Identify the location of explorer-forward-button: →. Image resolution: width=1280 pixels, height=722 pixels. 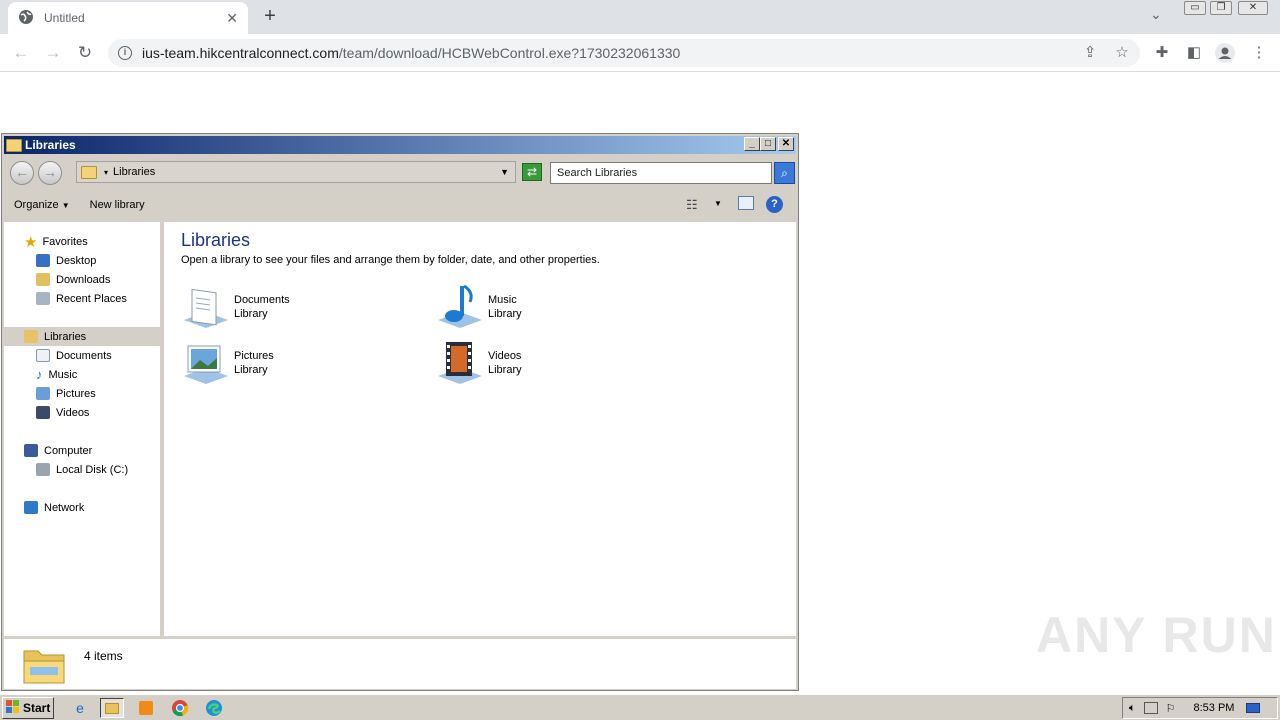
(50, 173).